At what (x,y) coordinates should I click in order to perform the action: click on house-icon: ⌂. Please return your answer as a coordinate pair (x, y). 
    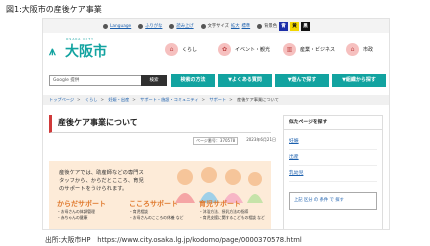
    Looking at the image, I should click on (171, 49).